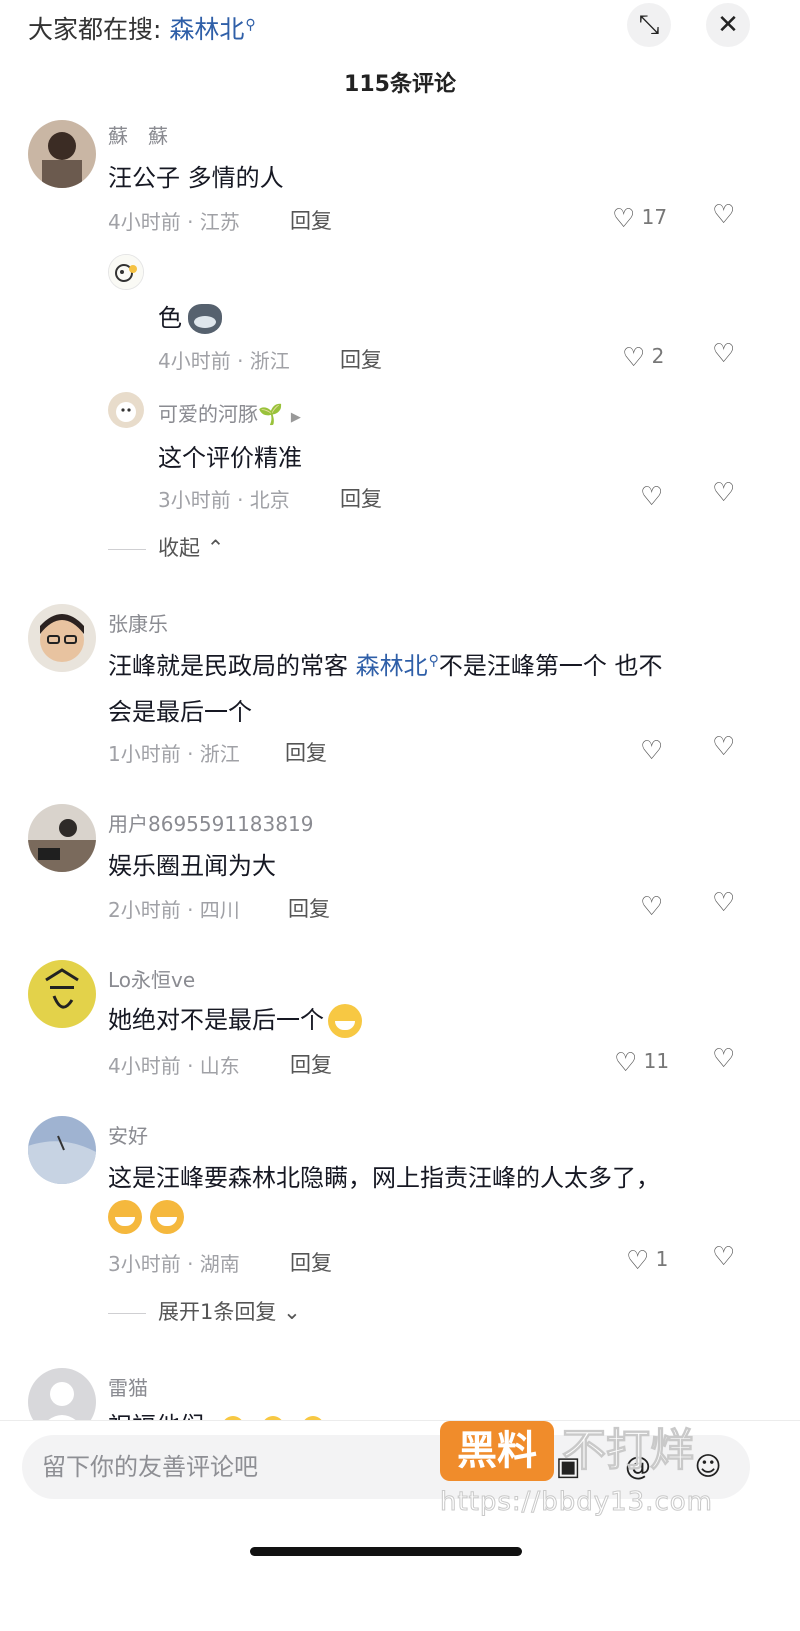  Describe the element at coordinates (662, 1259) in the screenshot. I see `like-count: 1` at that location.